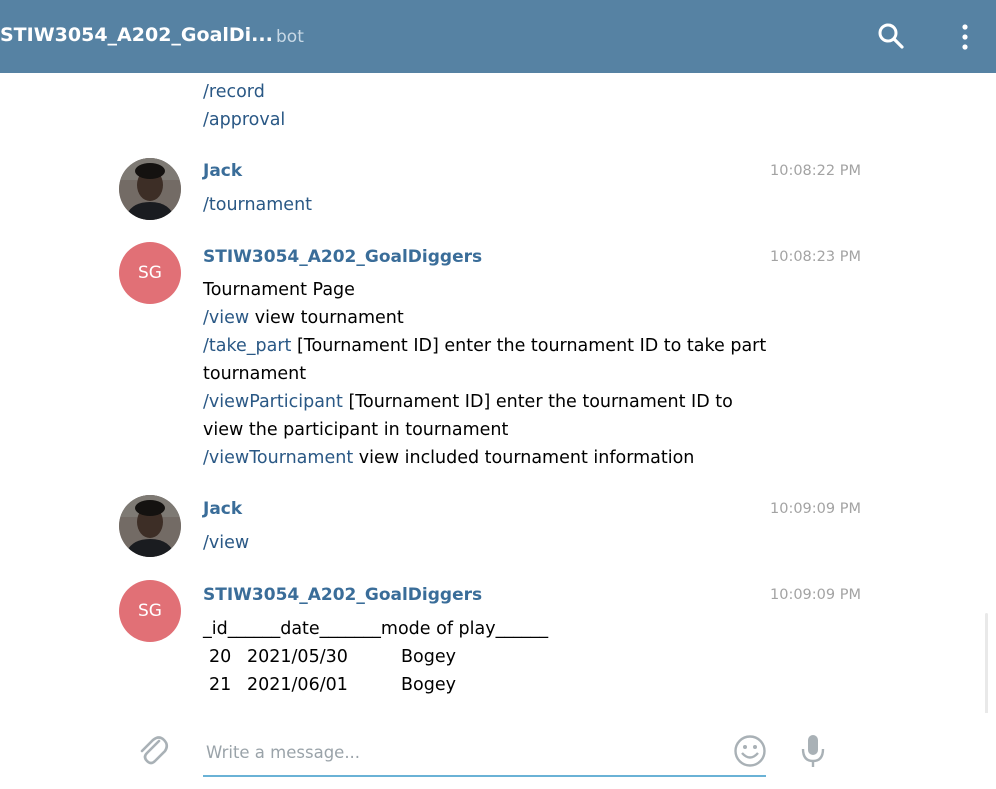  Describe the element at coordinates (220, 685) in the screenshot. I see `row-id: 21` at that location.